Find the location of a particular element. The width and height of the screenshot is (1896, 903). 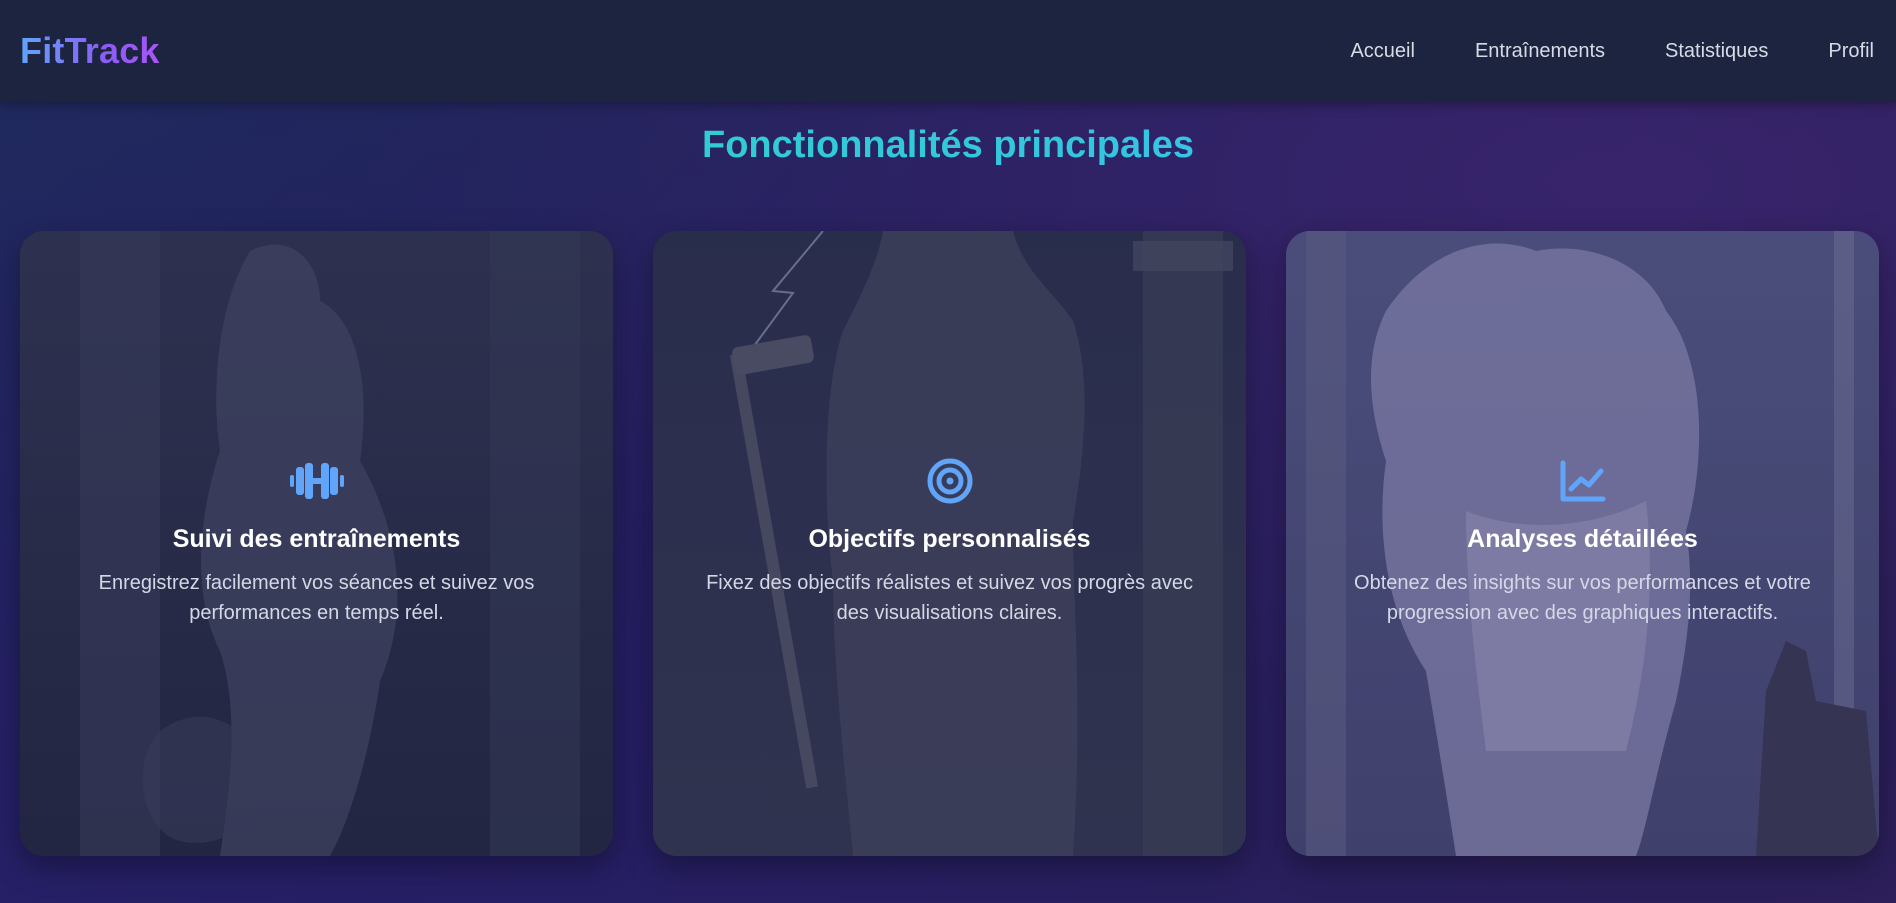

nav-link-entrainements: Entraînements is located at coordinates (1540, 51).